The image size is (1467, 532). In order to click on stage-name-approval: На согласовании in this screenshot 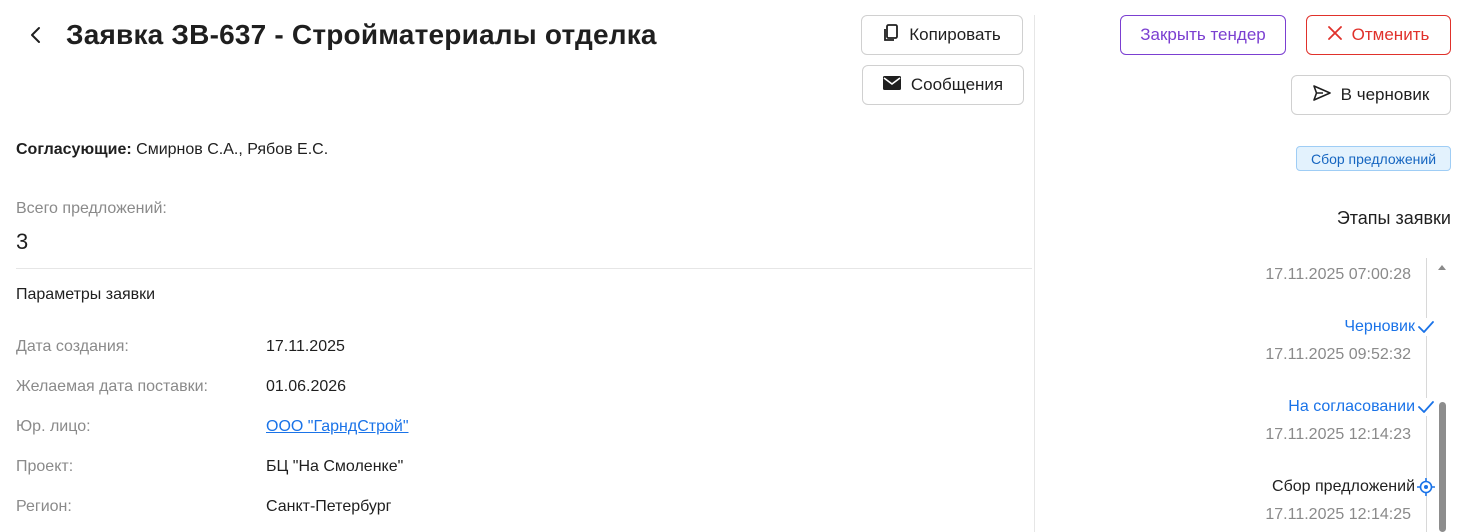, I will do `click(1351, 406)`.